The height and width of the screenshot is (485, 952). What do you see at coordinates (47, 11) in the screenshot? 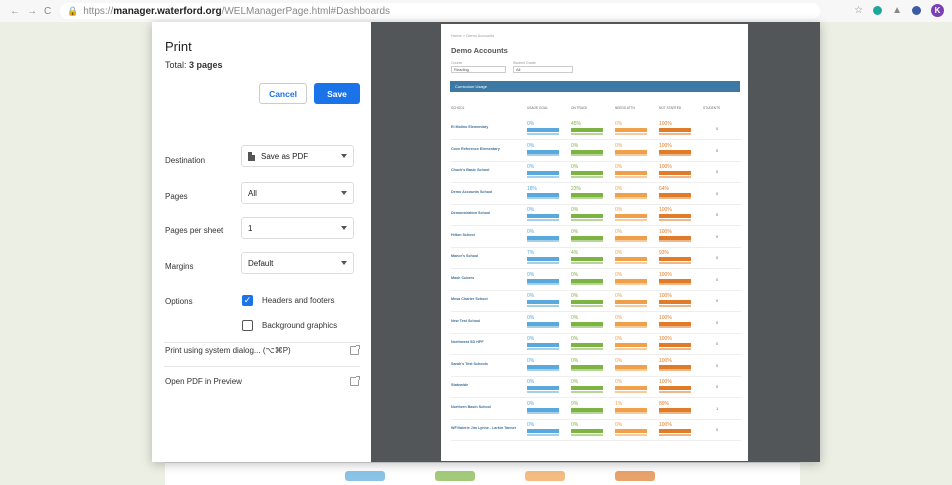
I see `reload-icon: C` at bounding box center [47, 11].